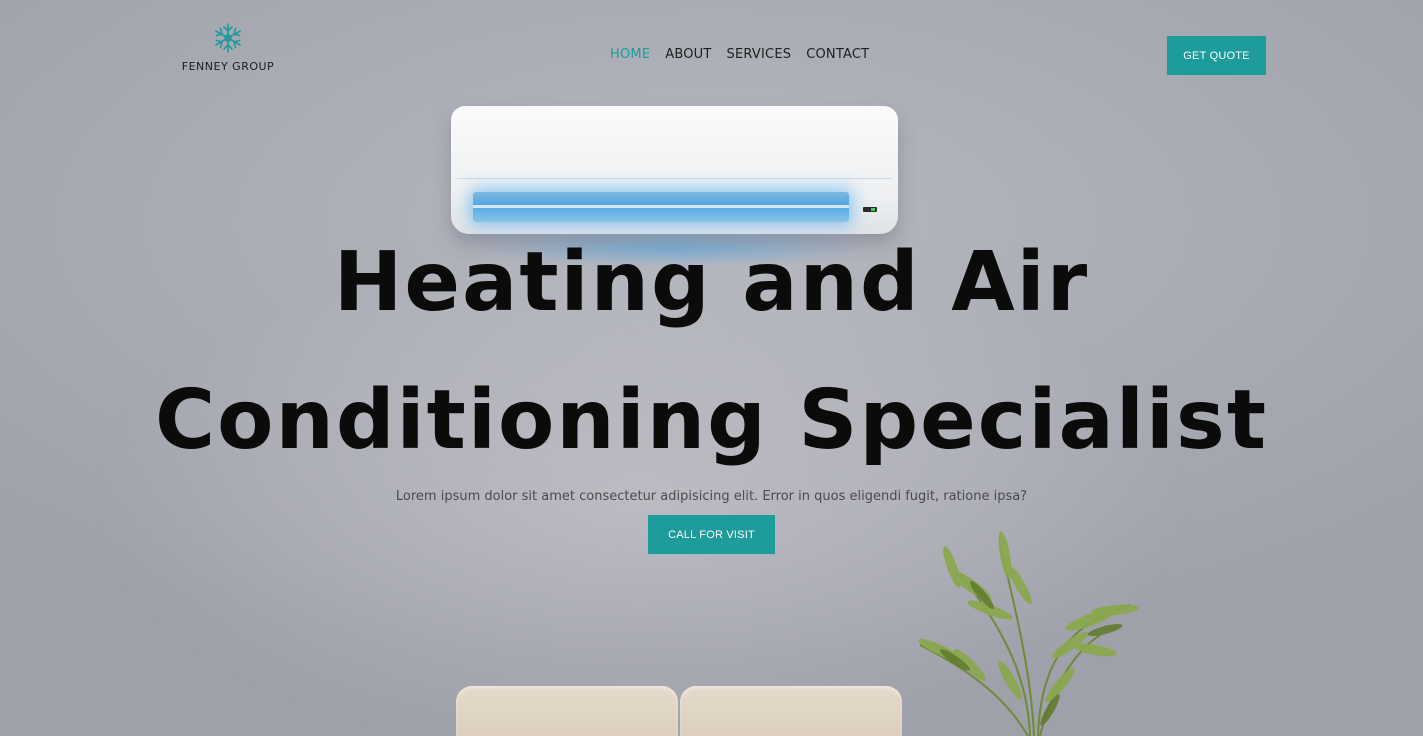 Image resolution: width=1423 pixels, height=736 pixels. I want to click on main-nav: HOME ABOUT SERVICES CONTACT, so click(739, 55).